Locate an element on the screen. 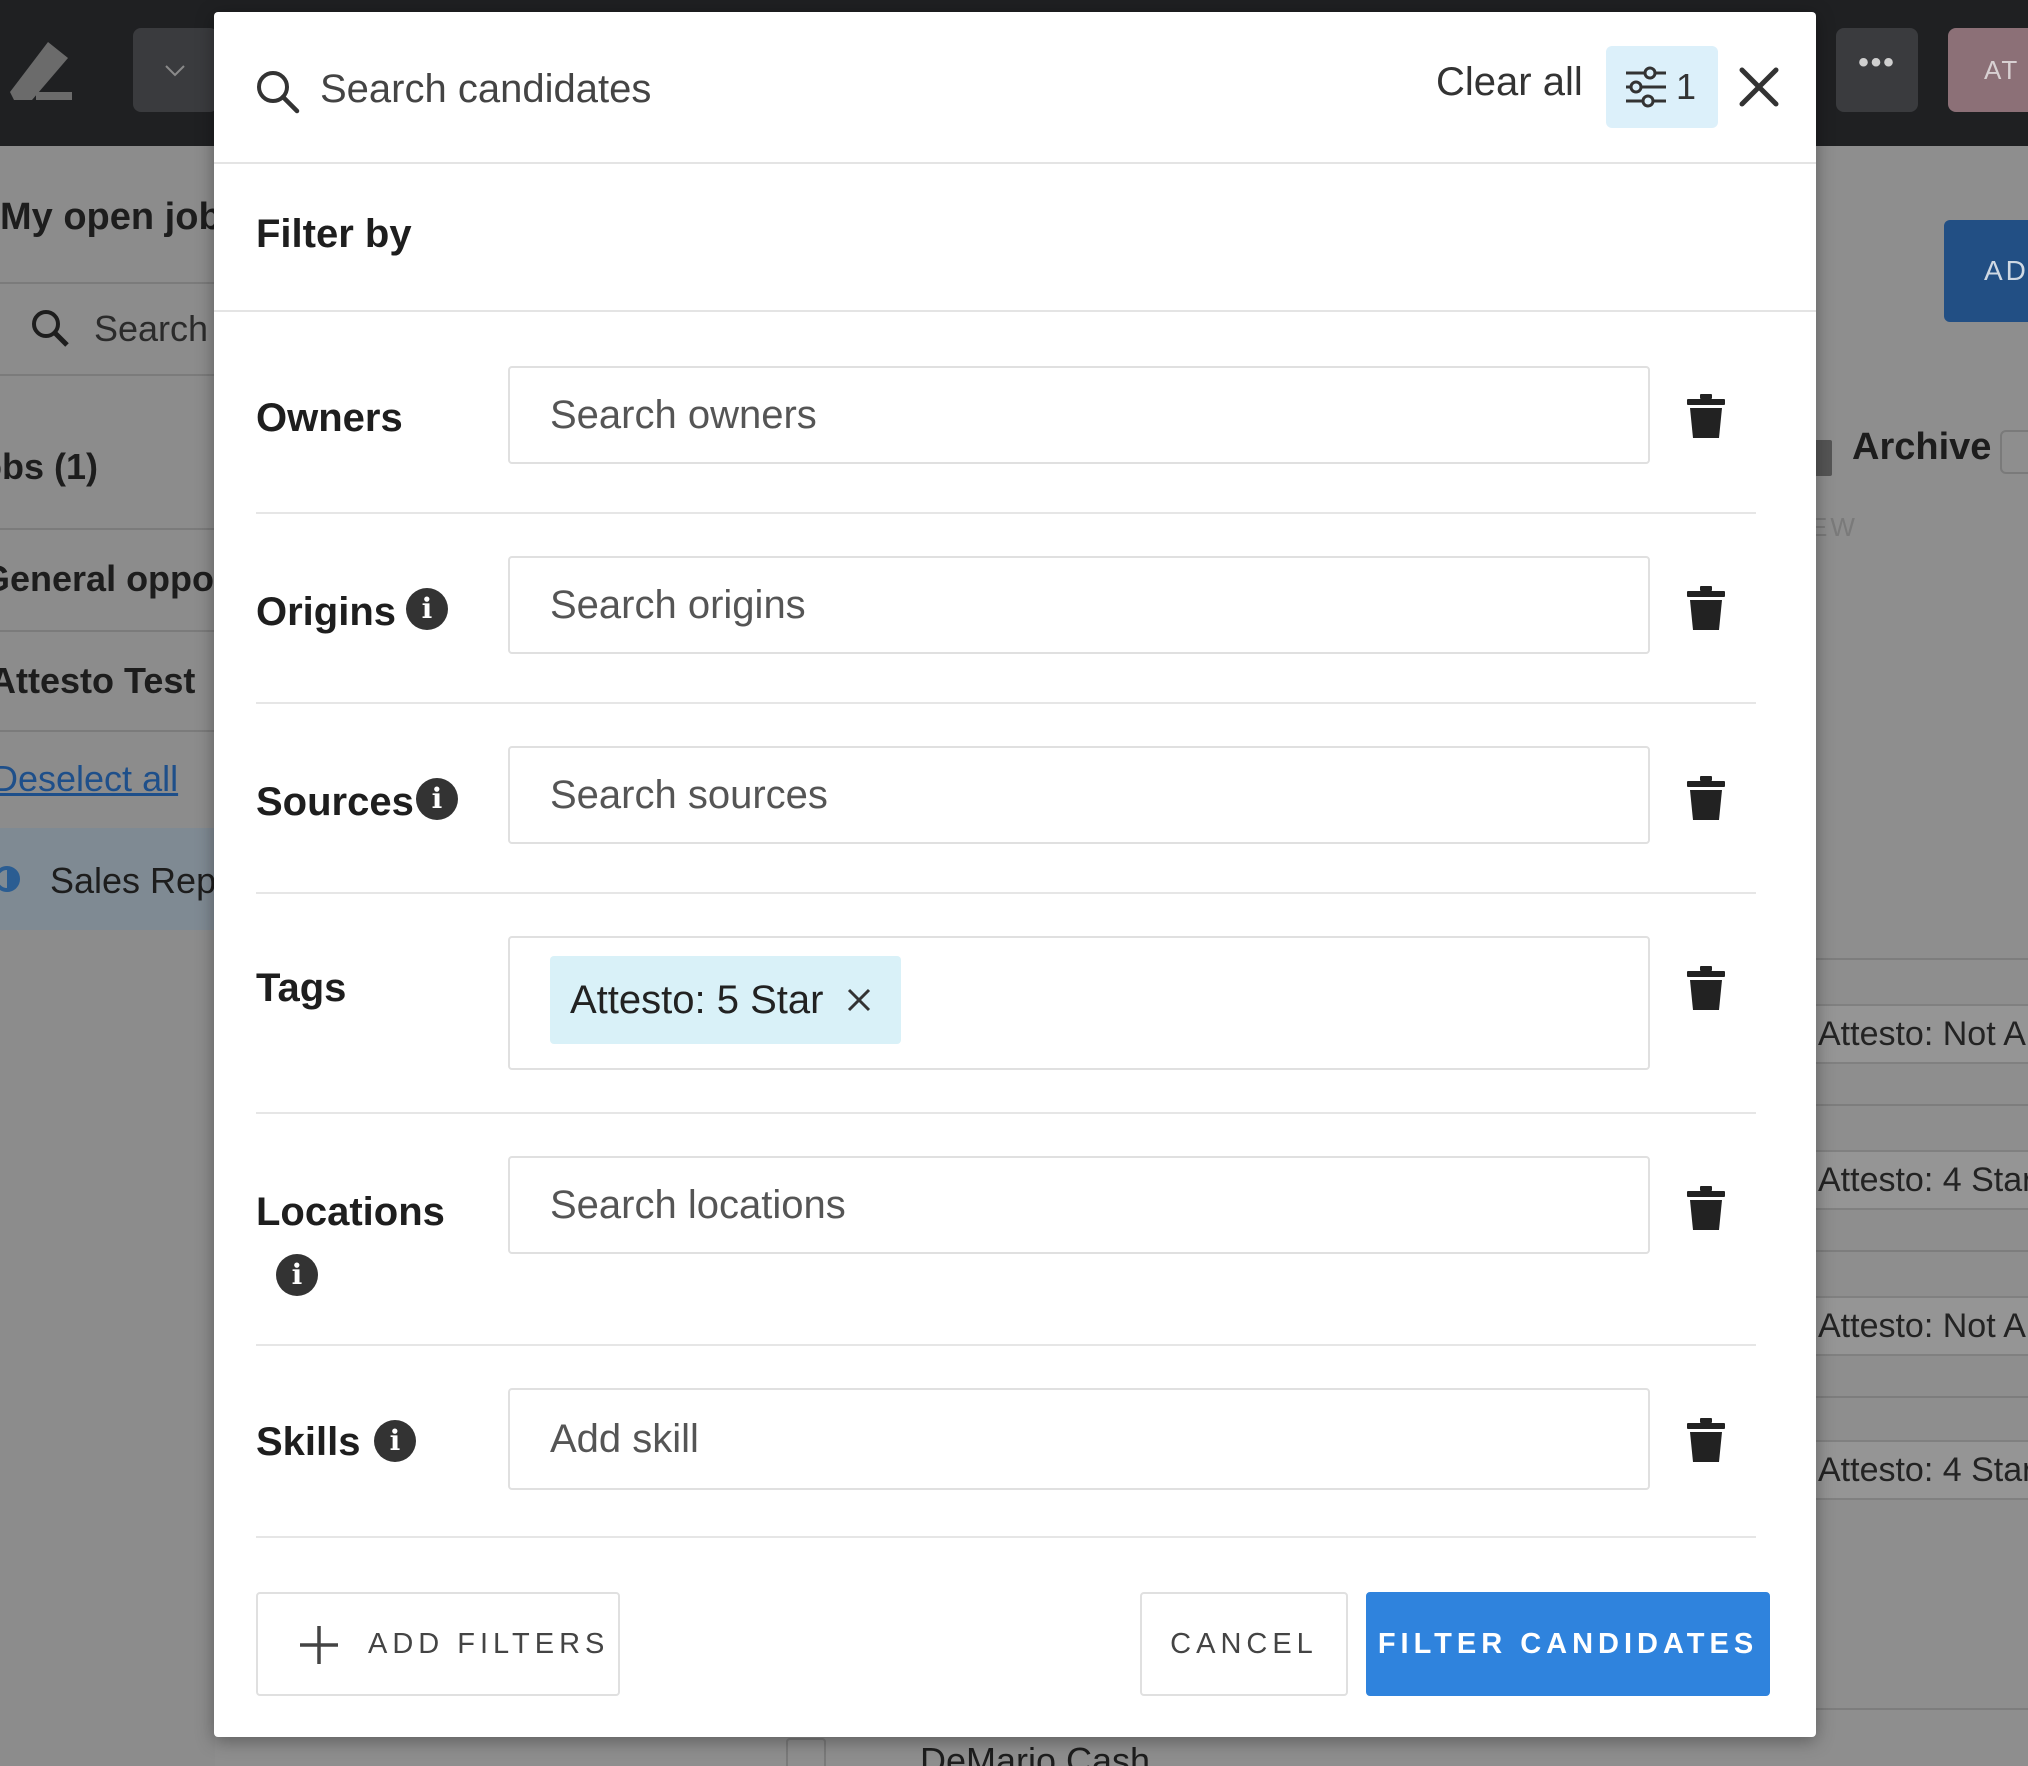  active-filters-button: 1 is located at coordinates (1662, 87).